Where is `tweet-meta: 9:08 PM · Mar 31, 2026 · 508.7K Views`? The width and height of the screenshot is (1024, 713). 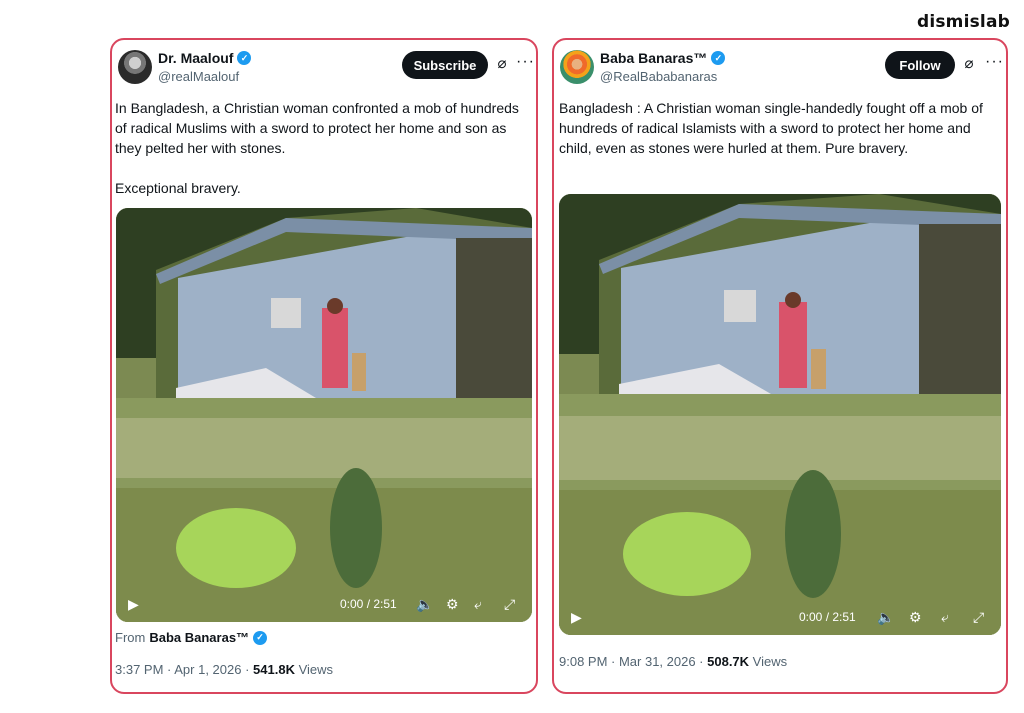
tweet-meta: 9:08 PM · Mar 31, 2026 · 508.7K Views is located at coordinates (673, 661).